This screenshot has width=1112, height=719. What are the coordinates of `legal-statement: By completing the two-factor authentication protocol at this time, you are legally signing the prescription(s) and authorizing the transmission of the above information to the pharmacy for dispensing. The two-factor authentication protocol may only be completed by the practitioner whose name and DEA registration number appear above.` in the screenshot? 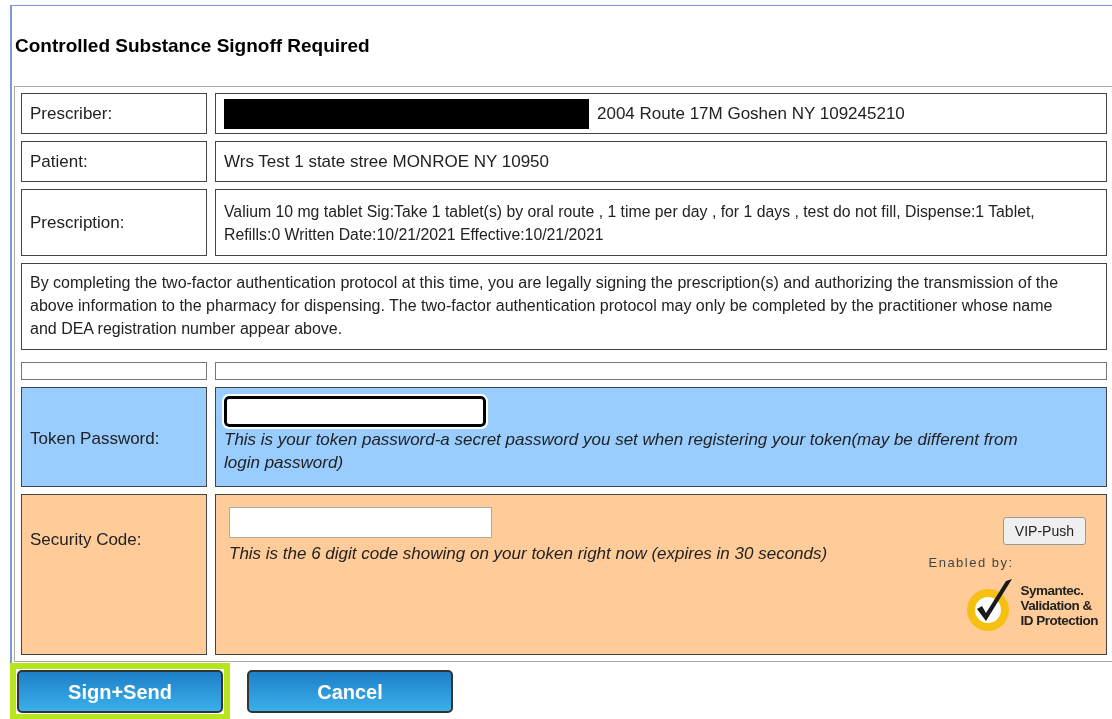 It's located at (564, 306).